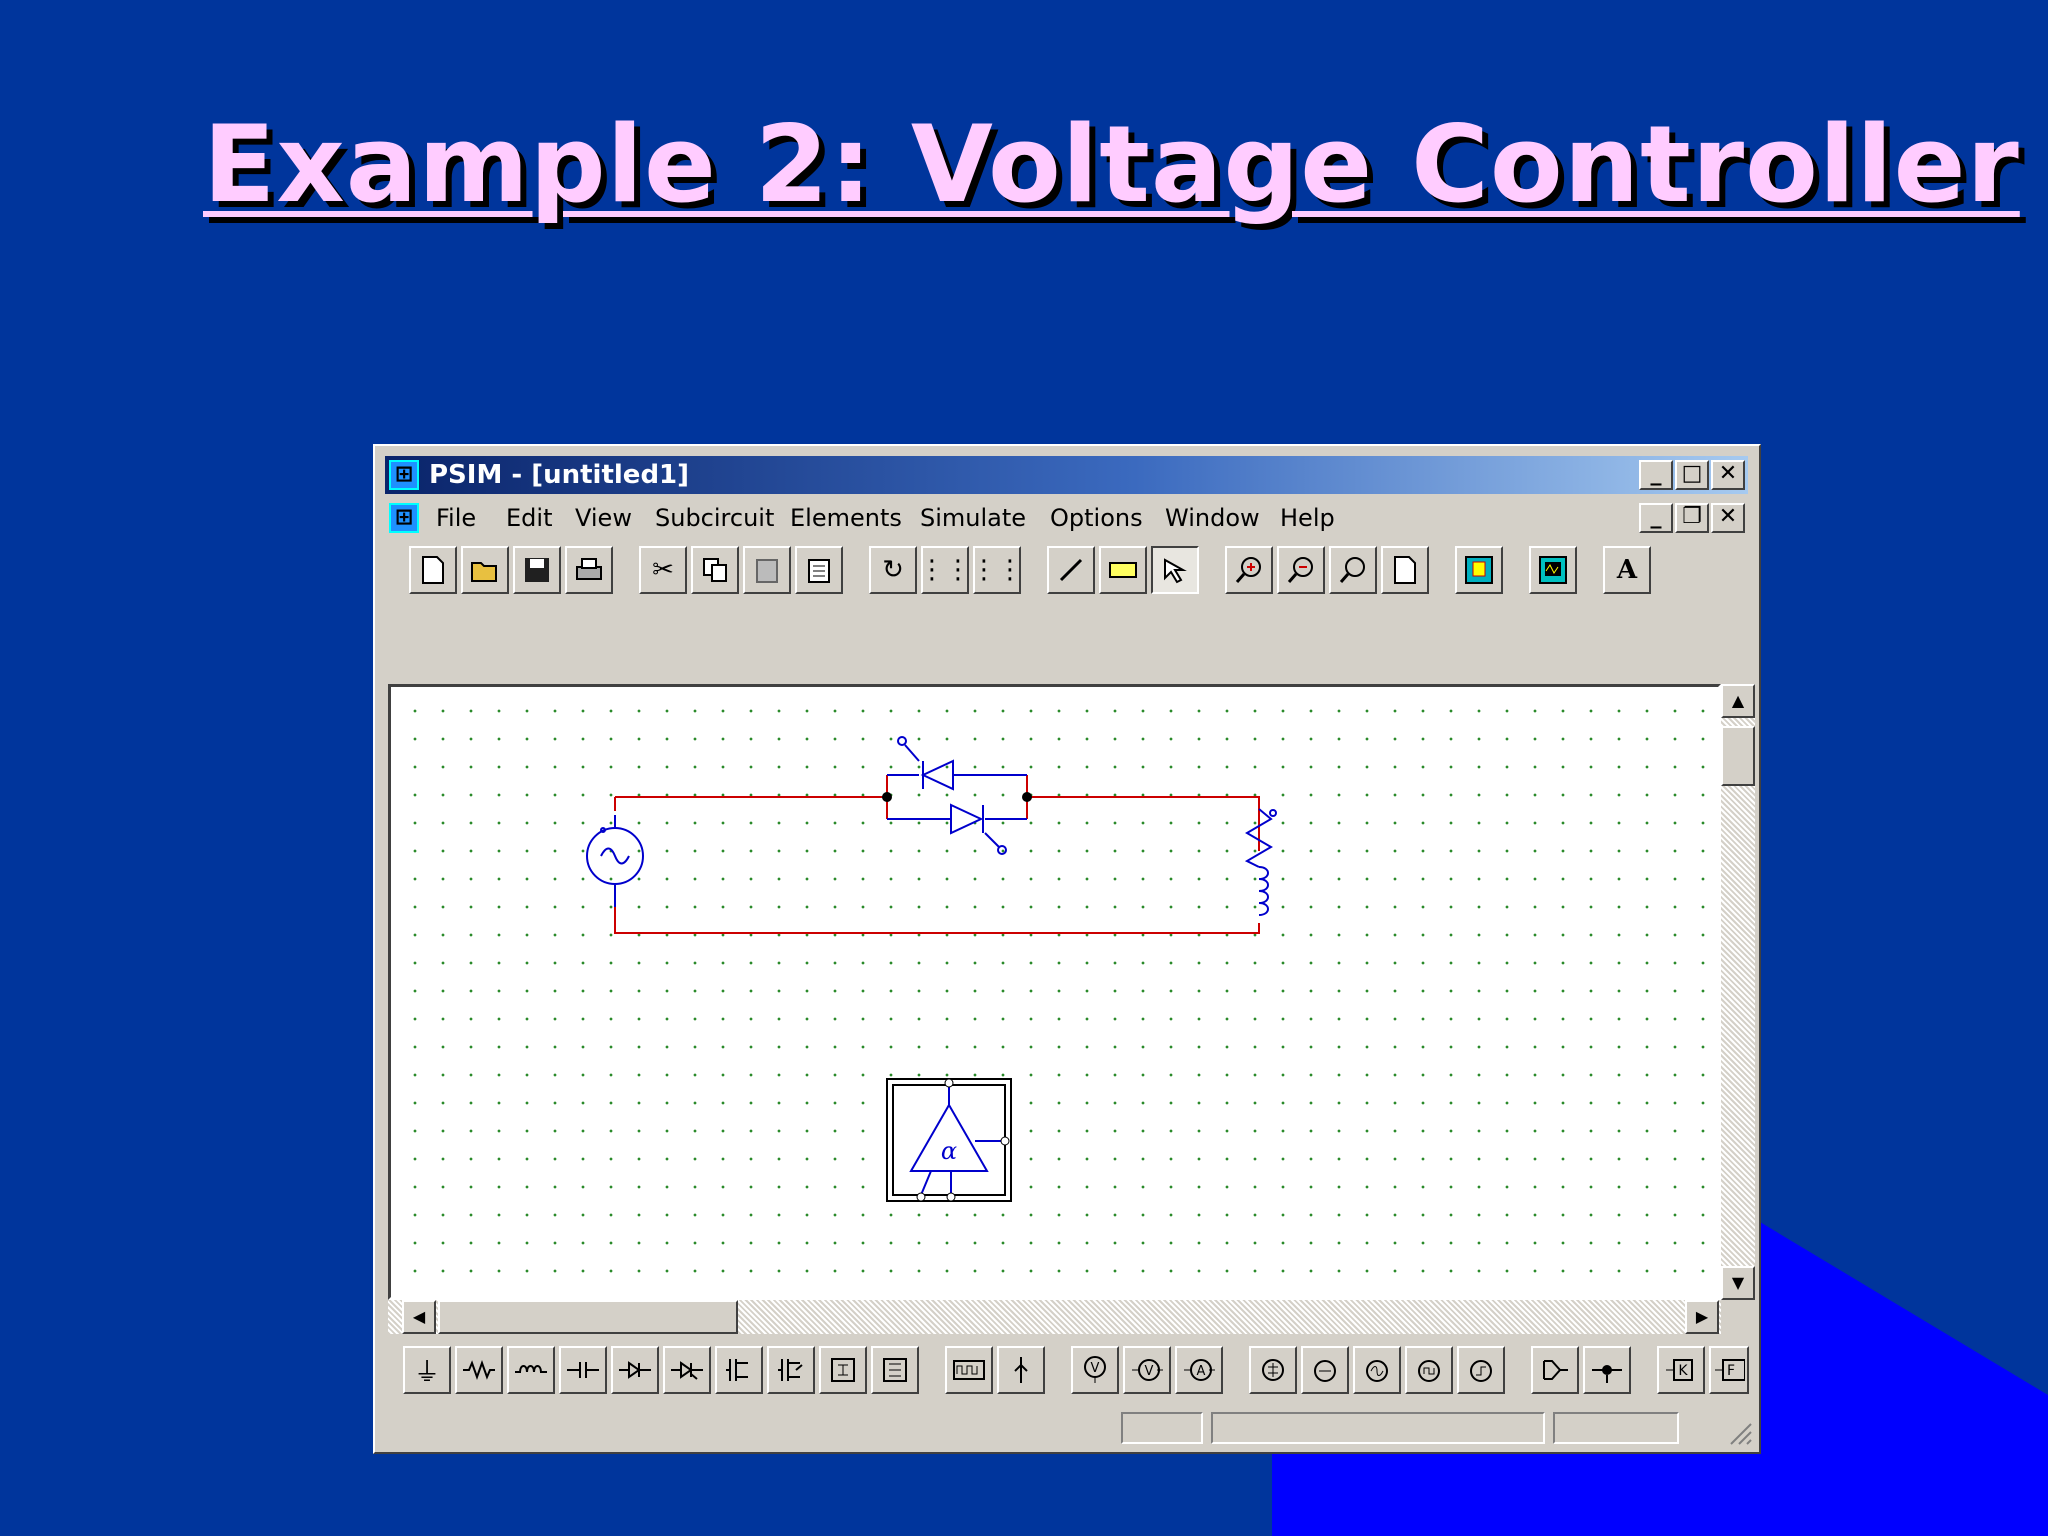 The width and height of the screenshot is (2048, 1536). I want to click on f-block-label: F, so click(1731, 1371).